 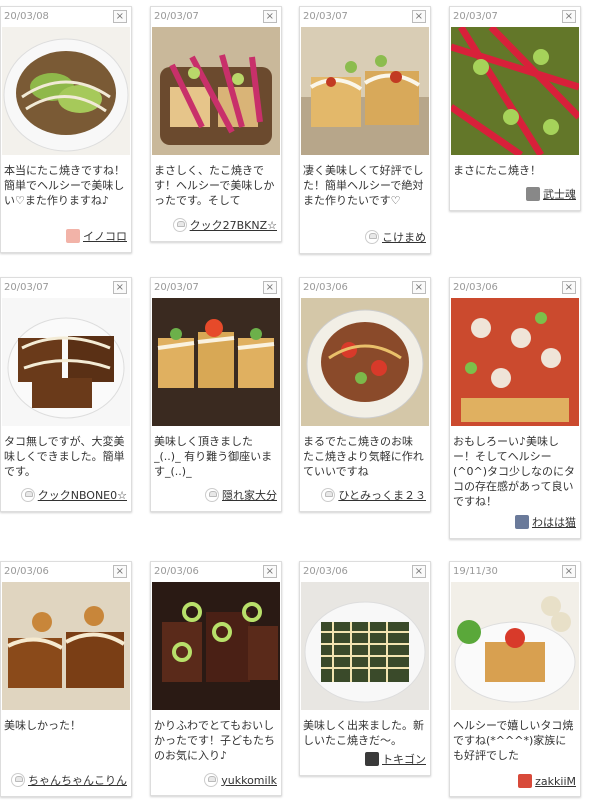 What do you see at coordinates (554, 522) in the screenshot?
I see `author-name: わはは猫` at bounding box center [554, 522].